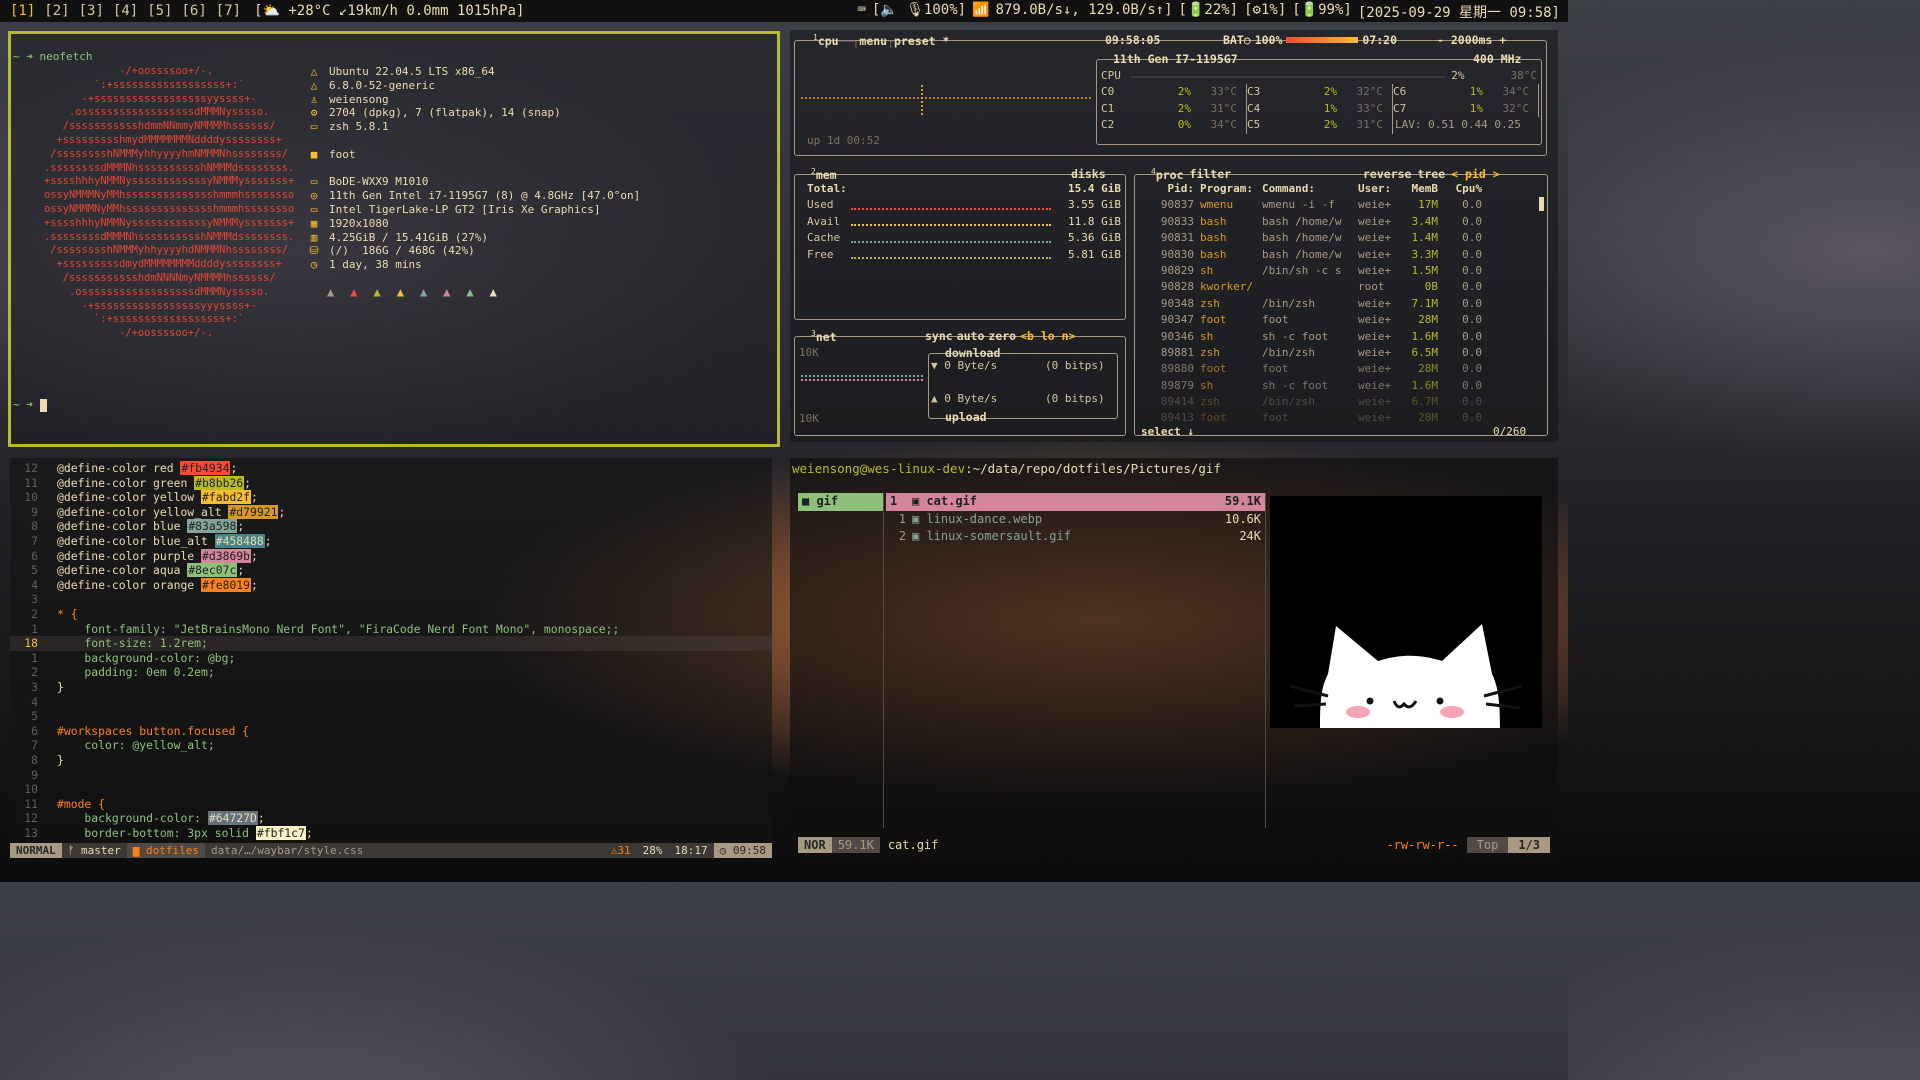 The width and height of the screenshot is (1920, 1080). I want to click on mem-meter, so click(951, 203).